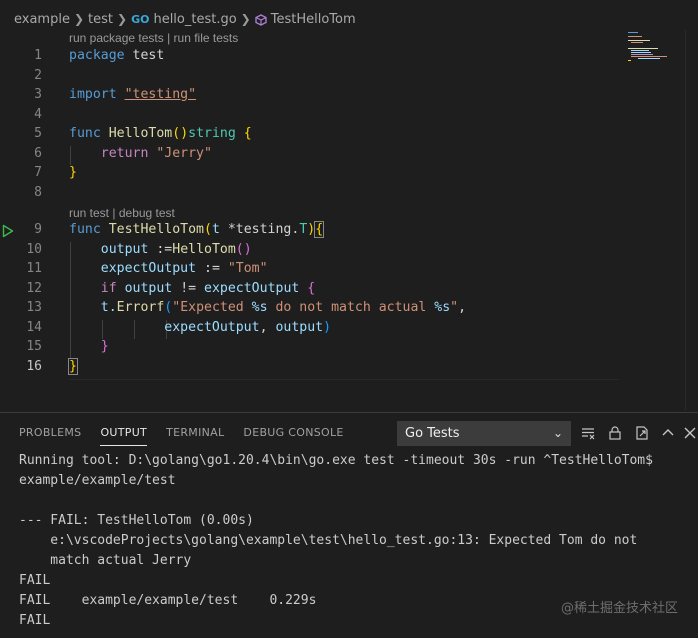 The image size is (698, 638). I want to click on line-number-current: 16, so click(34, 366).